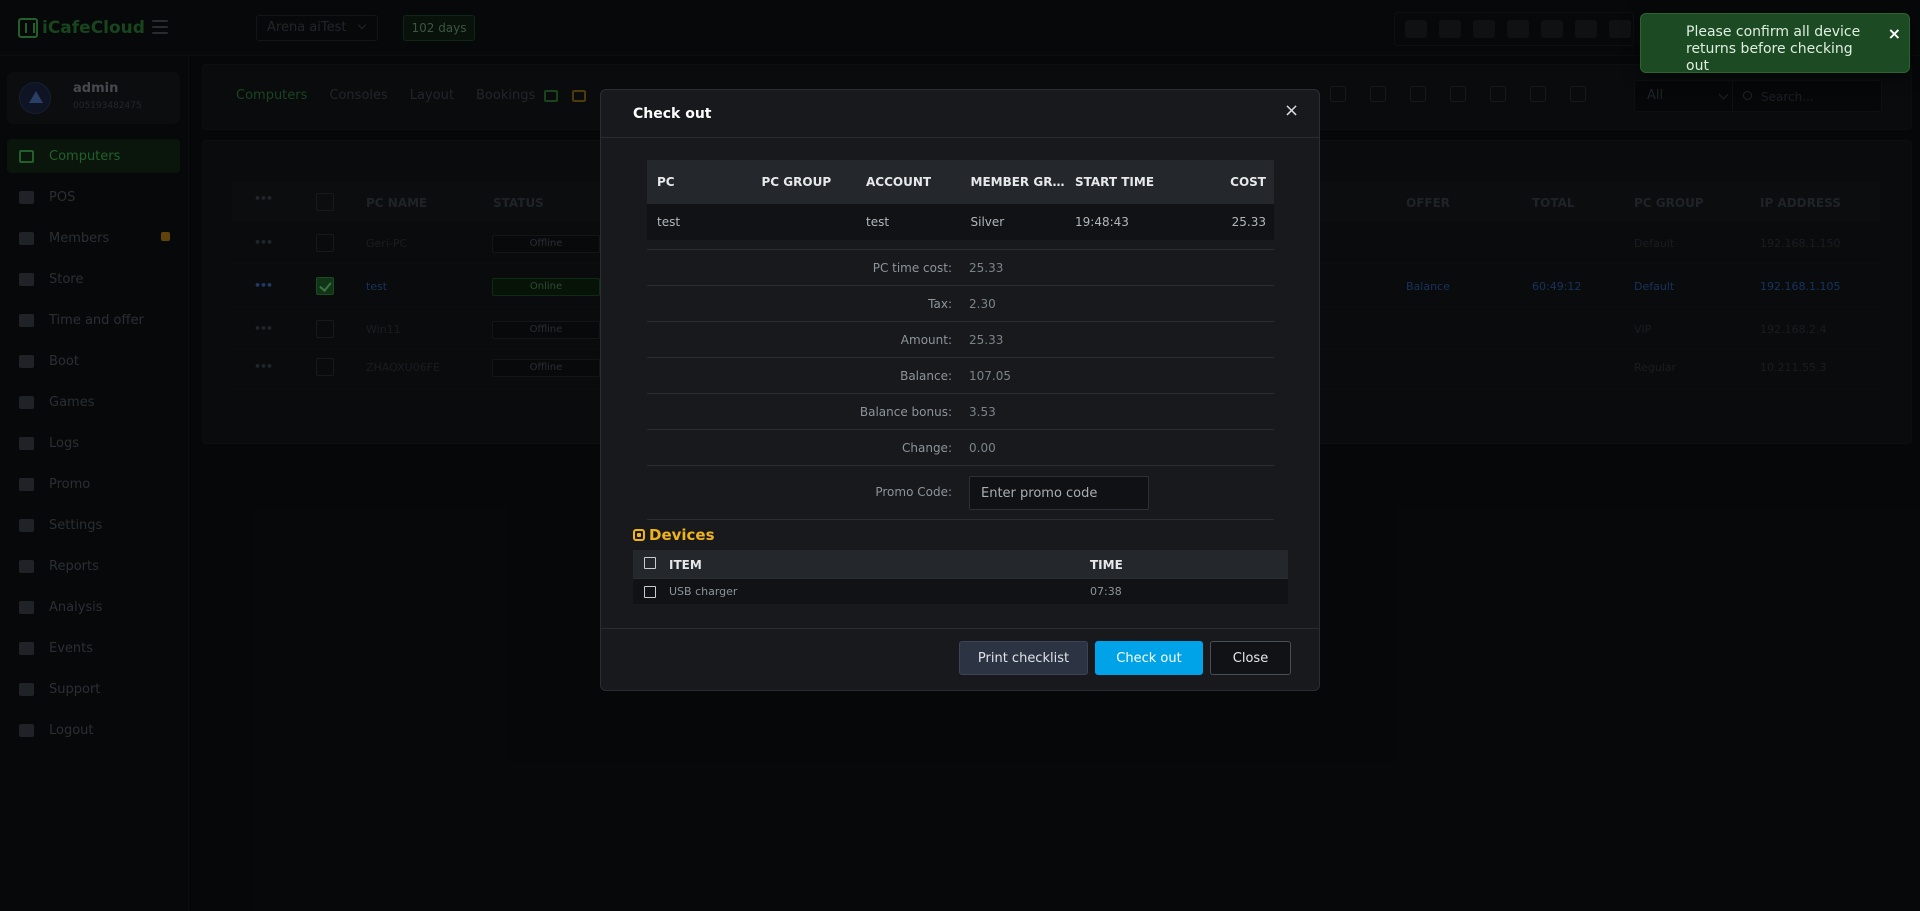  What do you see at coordinates (669, 222) in the screenshot?
I see `pc-cell: test` at bounding box center [669, 222].